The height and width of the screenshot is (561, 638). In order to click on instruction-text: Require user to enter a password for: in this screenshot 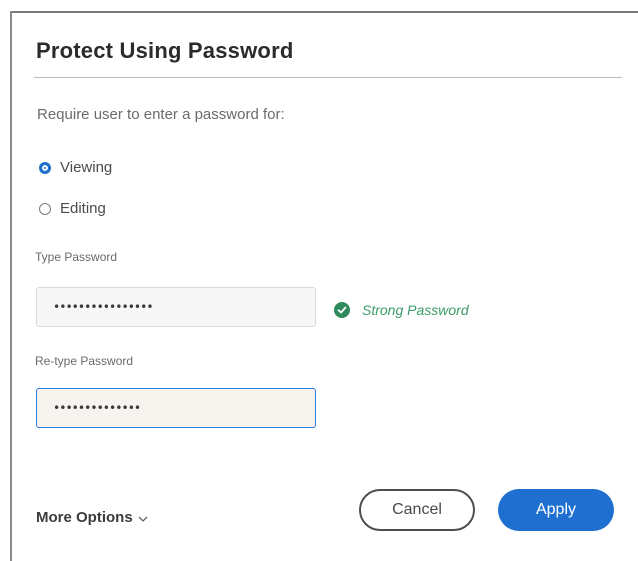, I will do `click(161, 114)`.